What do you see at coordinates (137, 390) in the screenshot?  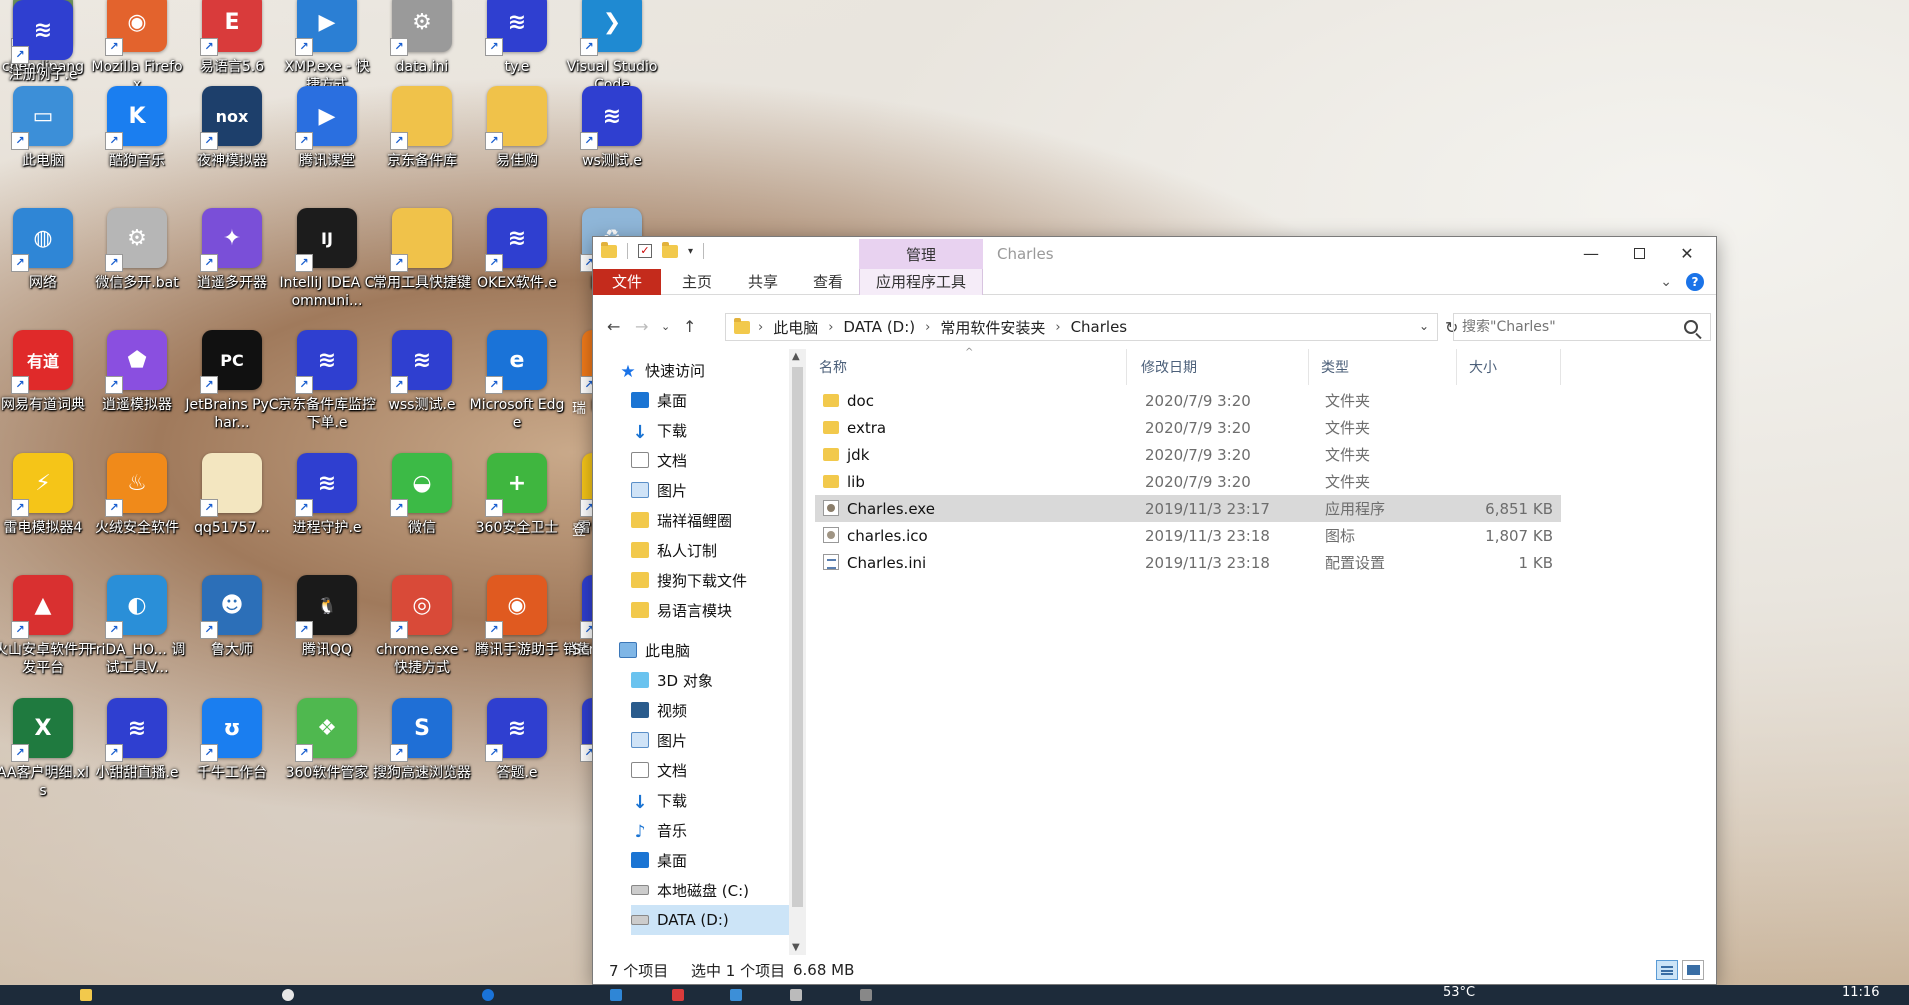 I see `desktop-icon: ⬟ 逍遥模拟器` at bounding box center [137, 390].